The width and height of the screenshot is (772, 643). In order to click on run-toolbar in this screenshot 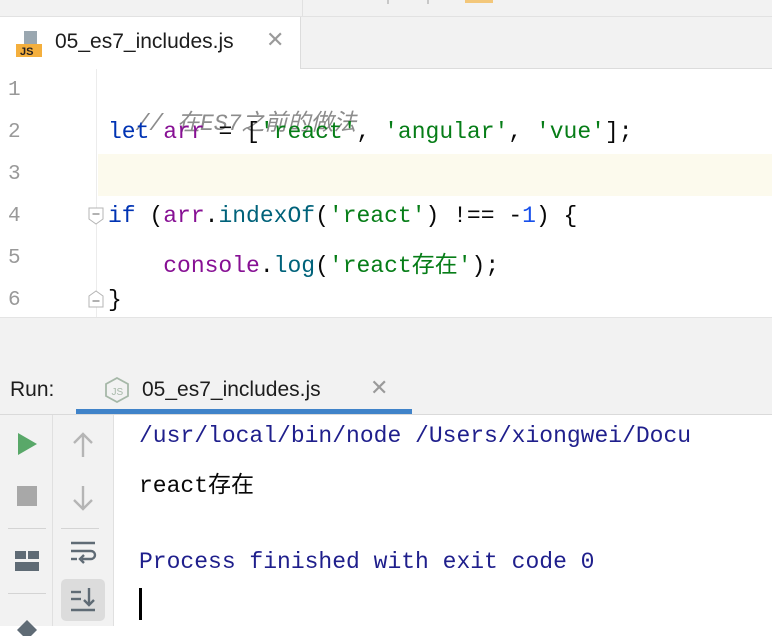, I will do `click(26, 525)`.